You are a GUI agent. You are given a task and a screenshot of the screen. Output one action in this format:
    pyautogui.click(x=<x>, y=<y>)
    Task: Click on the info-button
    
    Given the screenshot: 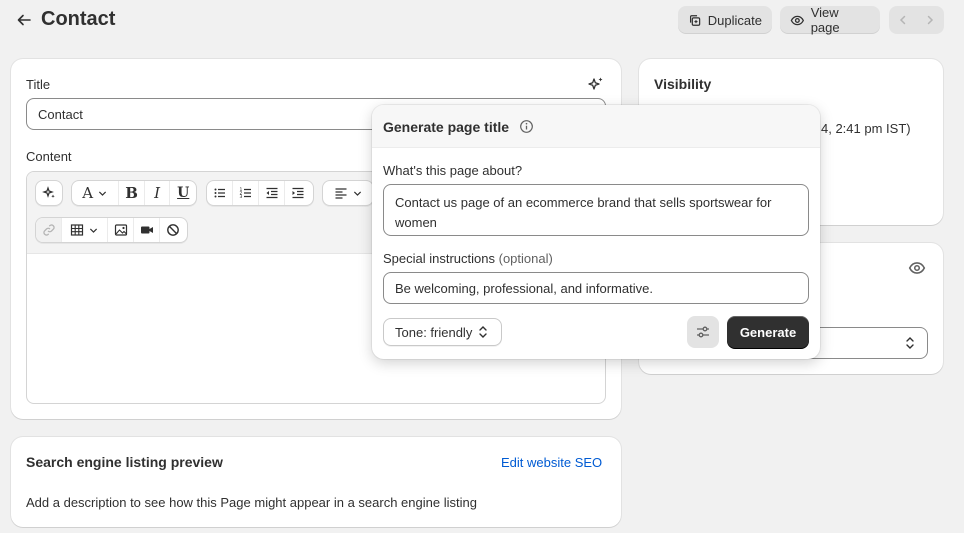 What is the action you would take?
    pyautogui.click(x=527, y=127)
    